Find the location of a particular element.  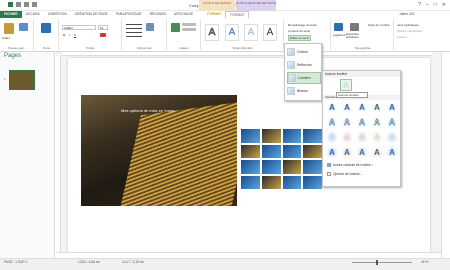

swash-button: Lettrine is located at coordinates (402, 37).